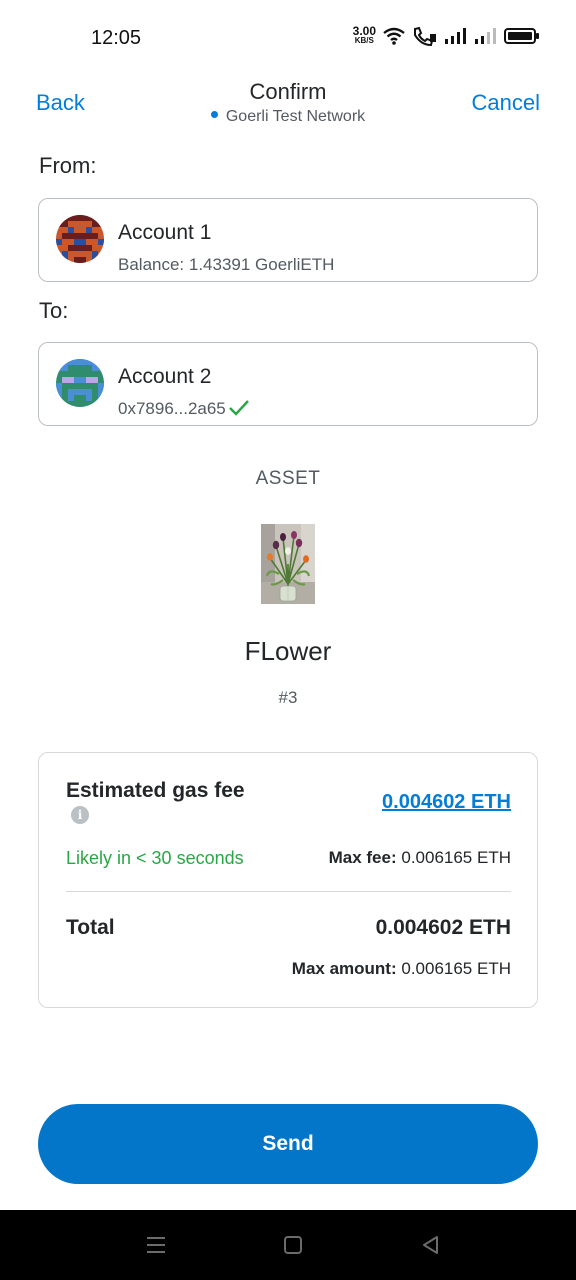 The width and height of the screenshot is (576, 1280). I want to click on max-fee-value: 0.006165 ETH, so click(456, 857).